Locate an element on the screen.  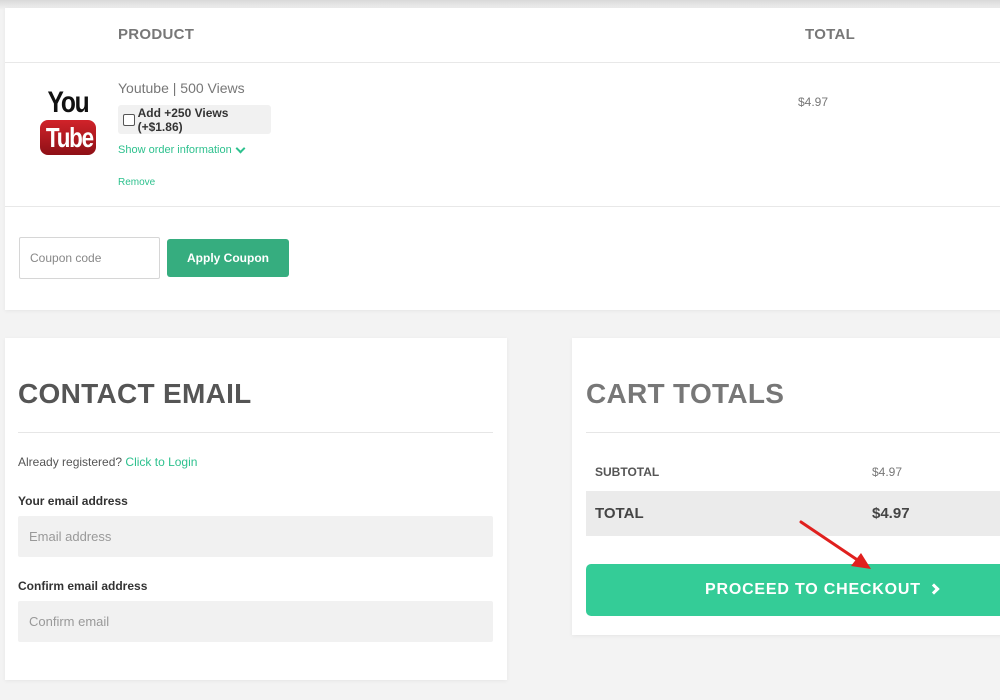
click-to-login-link: Click to Login is located at coordinates (161, 462).